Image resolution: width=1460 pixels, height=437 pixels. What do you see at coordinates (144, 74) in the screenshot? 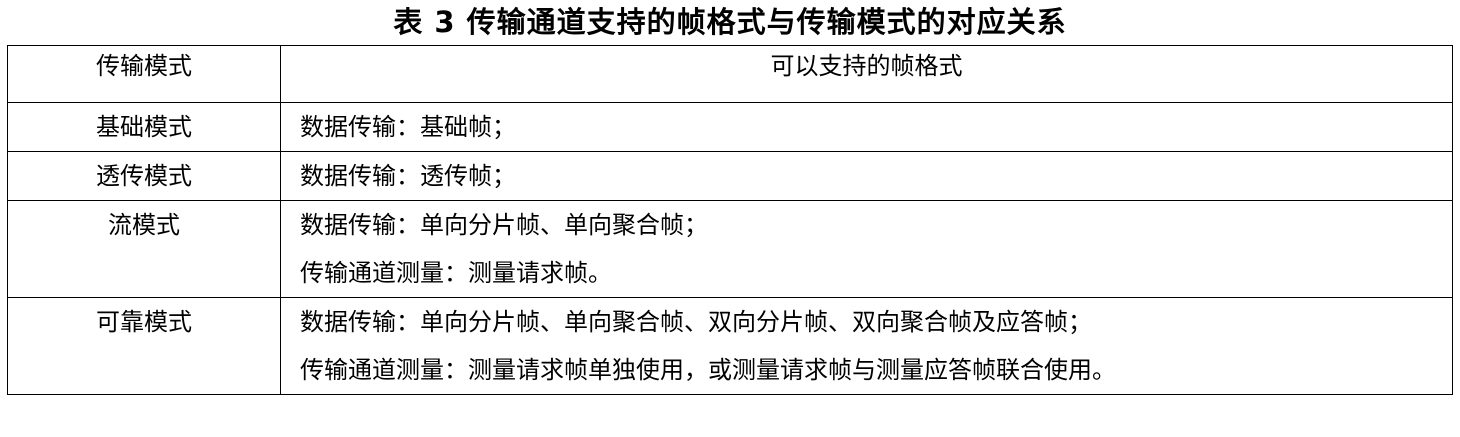
I see `header-mode: 传输模式` at bounding box center [144, 74].